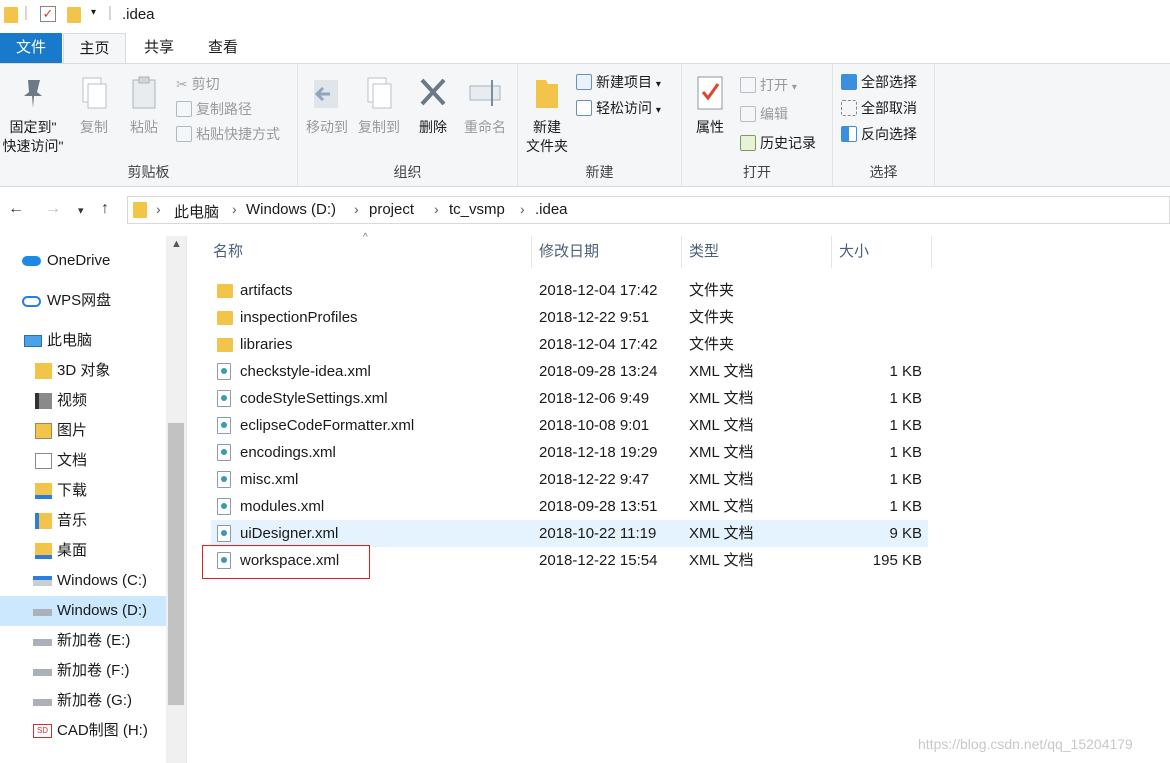  What do you see at coordinates (618, 82) in the screenshot?
I see `new-item-button: 新建项目 ▾` at bounding box center [618, 82].